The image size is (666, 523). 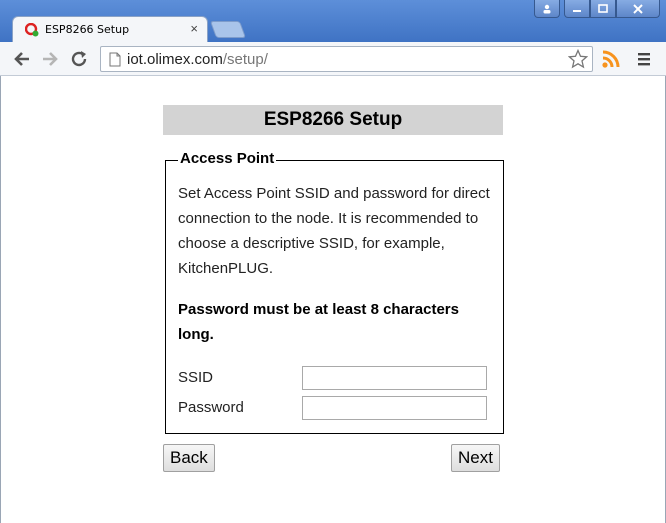 I want to click on url-host: iot.olimex.com, so click(x=175, y=59).